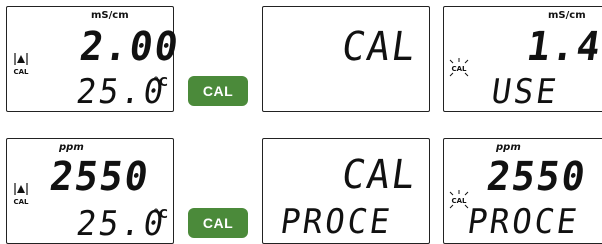 The height and width of the screenshot is (244, 602). I want to click on lcd-panel-cal-mode: CAL, so click(346, 59).